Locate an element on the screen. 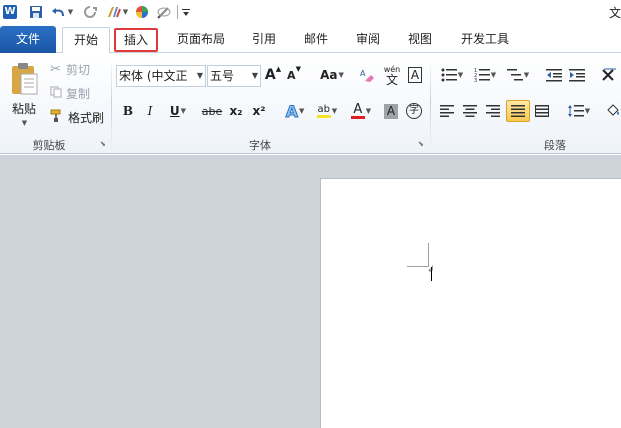 This screenshot has width=621, height=428. chinese-layout-icon is located at coordinates (608, 74).